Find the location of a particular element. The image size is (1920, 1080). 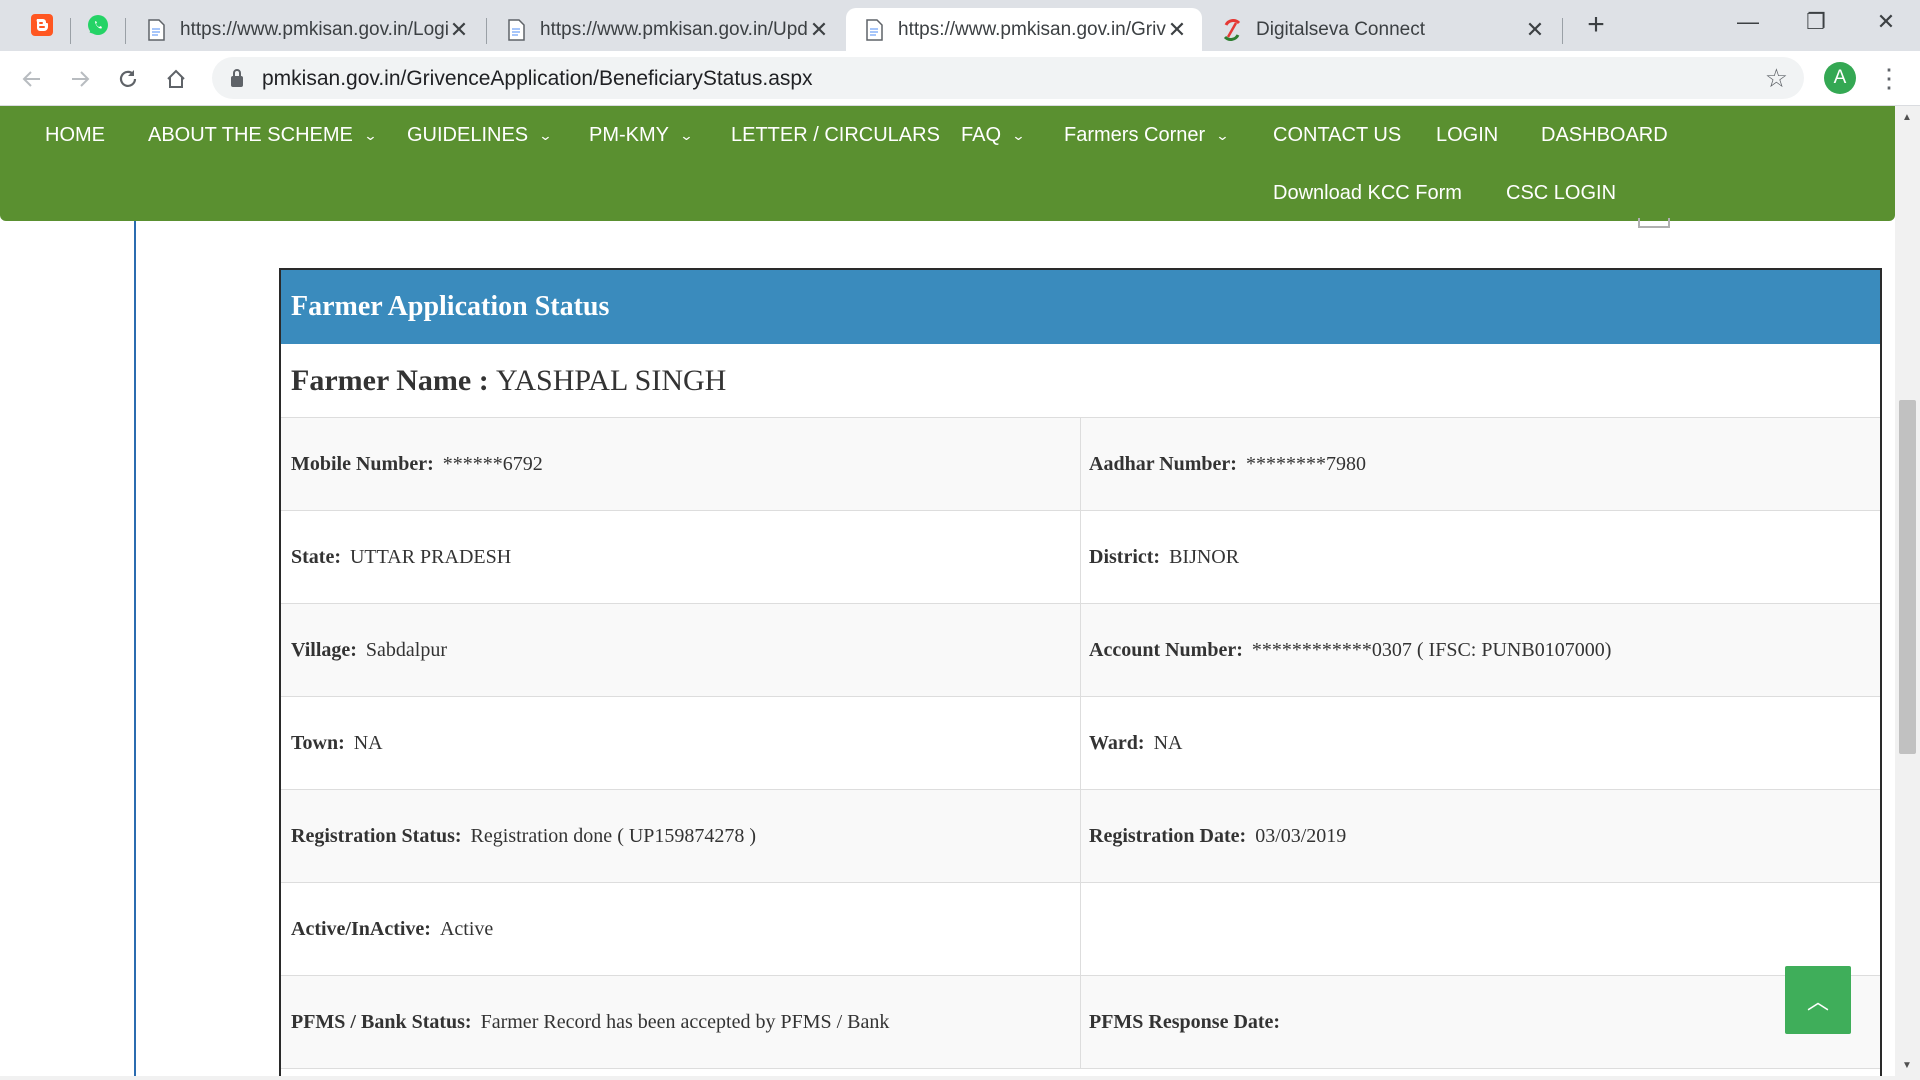

browser-tab: https://www.pmkisan.gov.in/Upd ✕ is located at coordinates (666, 29).